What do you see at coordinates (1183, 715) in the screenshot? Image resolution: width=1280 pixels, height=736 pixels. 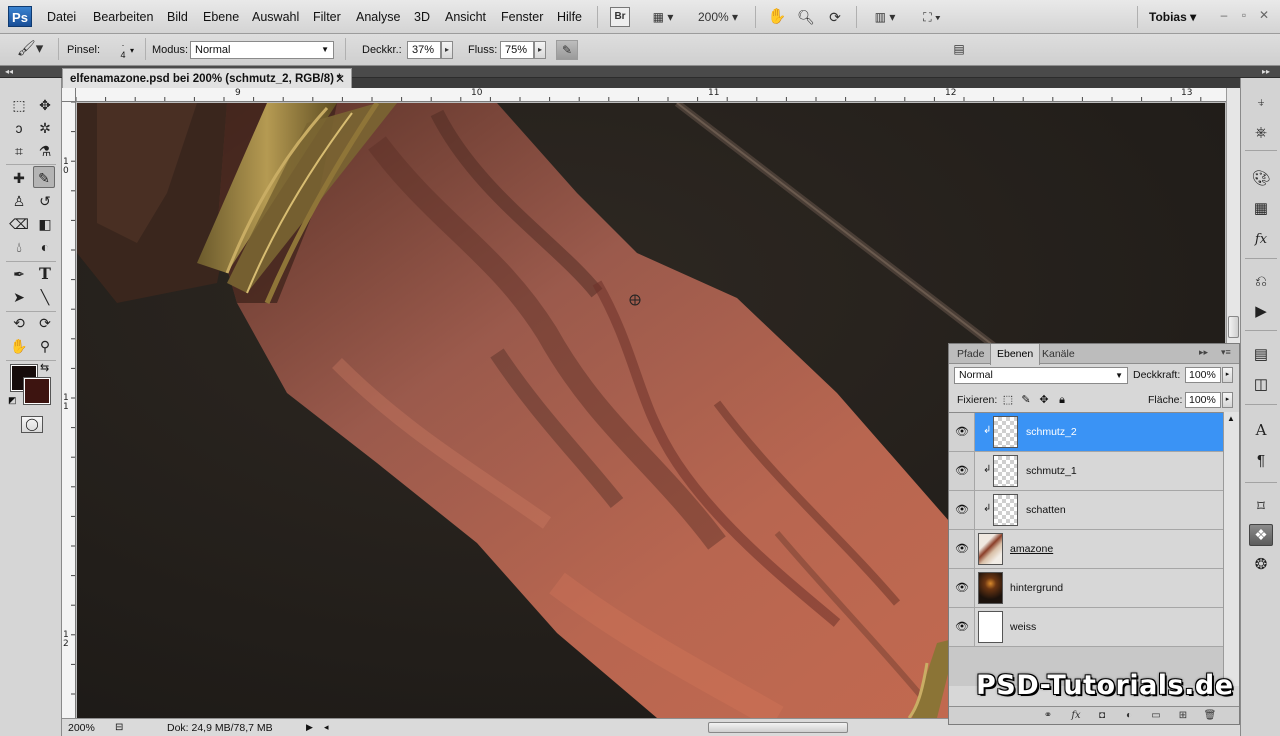 I see `new-layer-icon: ⊞` at bounding box center [1183, 715].